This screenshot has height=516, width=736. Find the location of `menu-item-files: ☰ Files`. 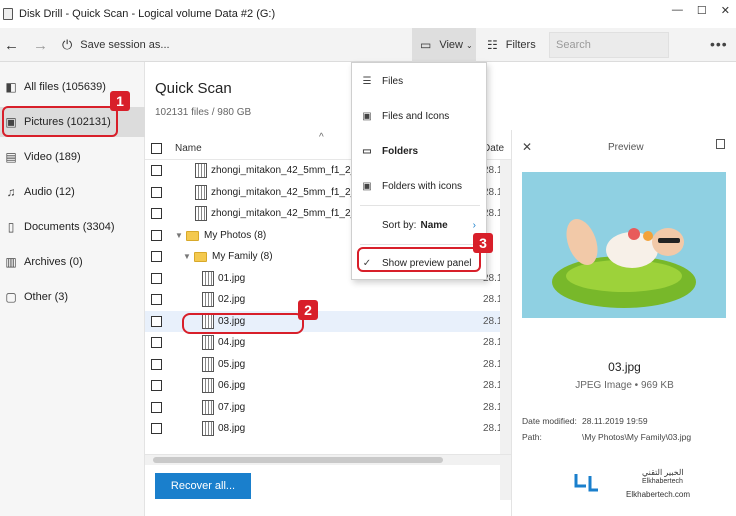

menu-item-files: ☰ Files is located at coordinates (419, 81).